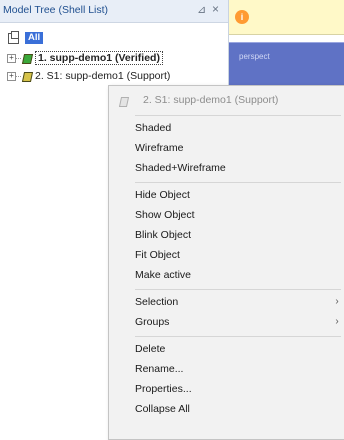 The height and width of the screenshot is (440, 344). Describe the element at coordinates (238, 128) in the screenshot. I see `menu-item-shaded: Shaded` at that location.